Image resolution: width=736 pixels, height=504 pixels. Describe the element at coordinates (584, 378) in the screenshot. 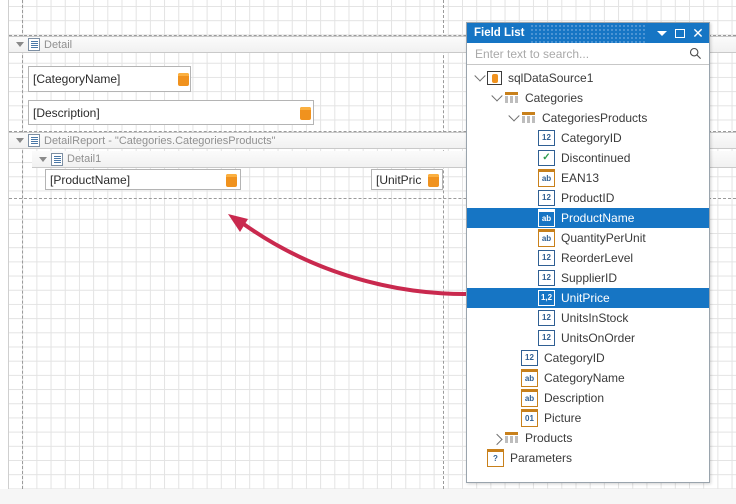

I see `tree-node-label: CategoryName` at that location.